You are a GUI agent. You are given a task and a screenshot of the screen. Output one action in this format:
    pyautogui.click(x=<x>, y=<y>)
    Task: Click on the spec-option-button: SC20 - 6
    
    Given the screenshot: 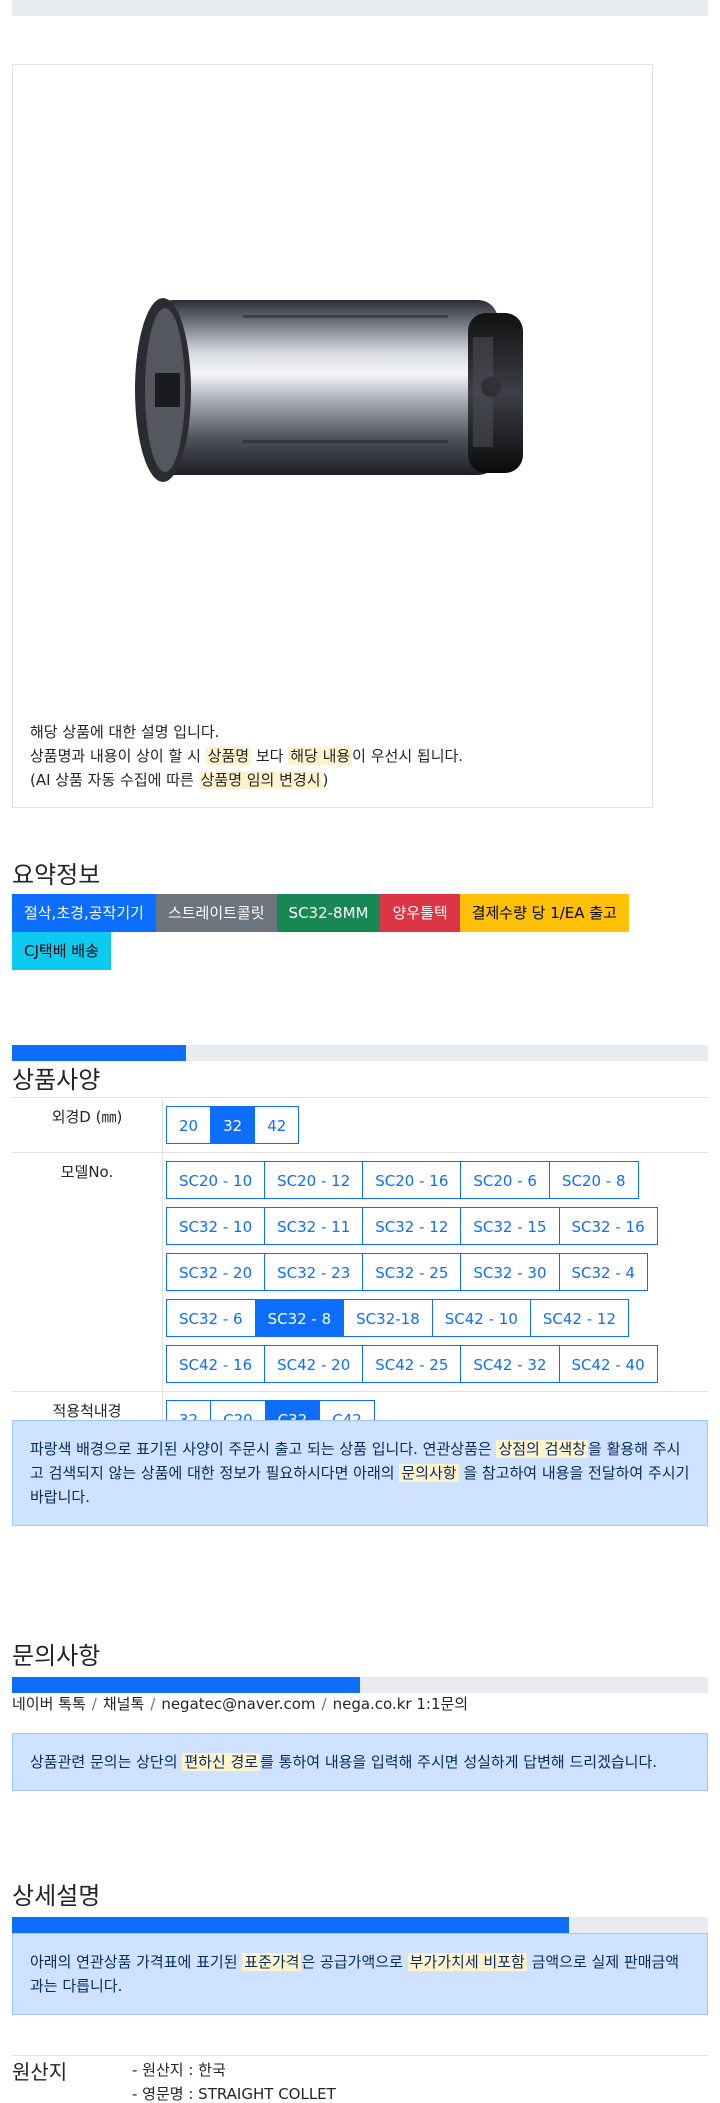 What is the action you would take?
    pyautogui.click(x=505, y=1180)
    